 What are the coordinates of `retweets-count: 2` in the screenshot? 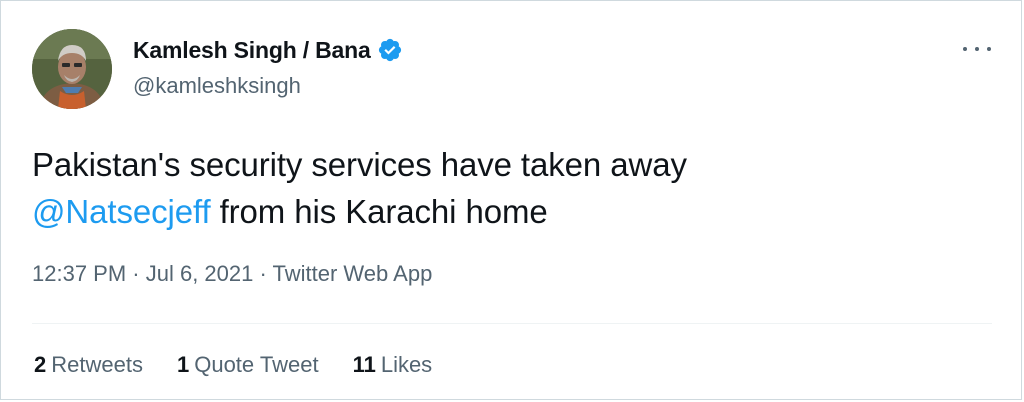 It's located at (40, 364).